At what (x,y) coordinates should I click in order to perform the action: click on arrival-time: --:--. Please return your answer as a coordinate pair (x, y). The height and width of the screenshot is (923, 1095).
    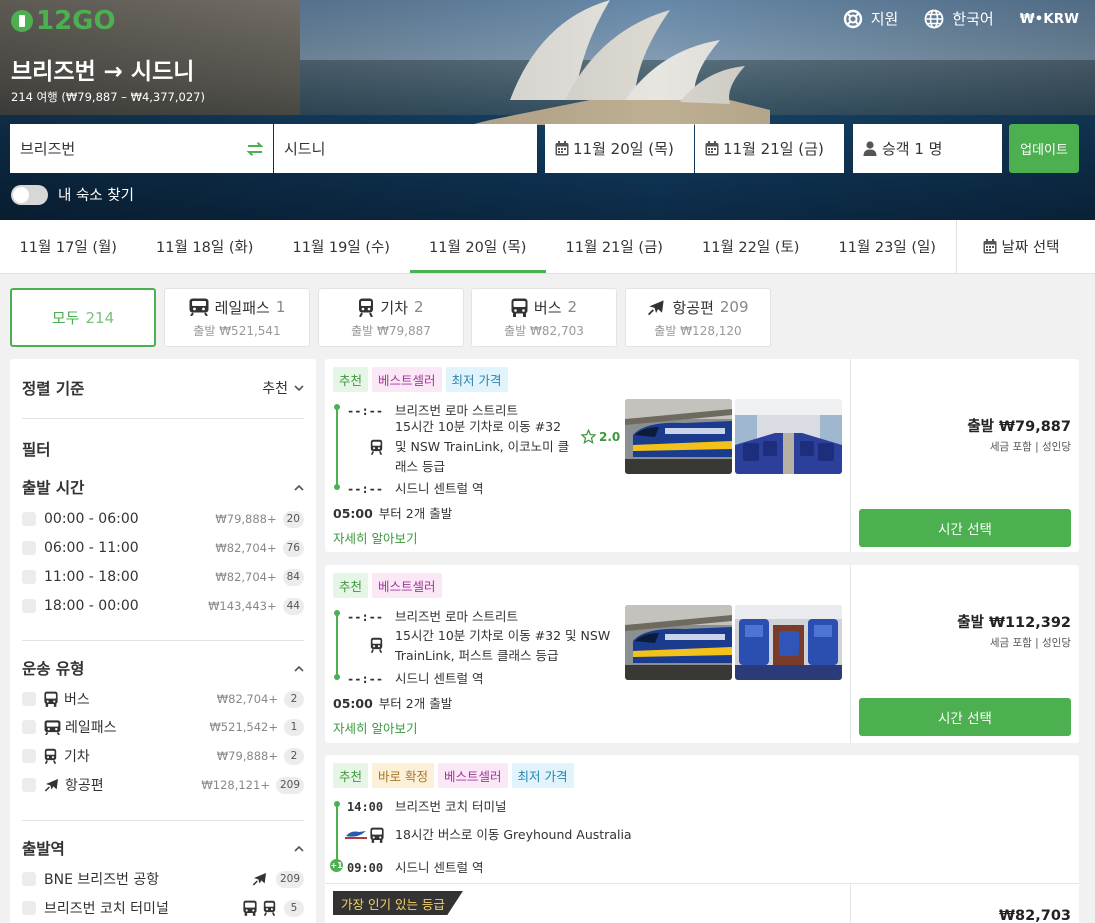
    Looking at the image, I should click on (365, 679).